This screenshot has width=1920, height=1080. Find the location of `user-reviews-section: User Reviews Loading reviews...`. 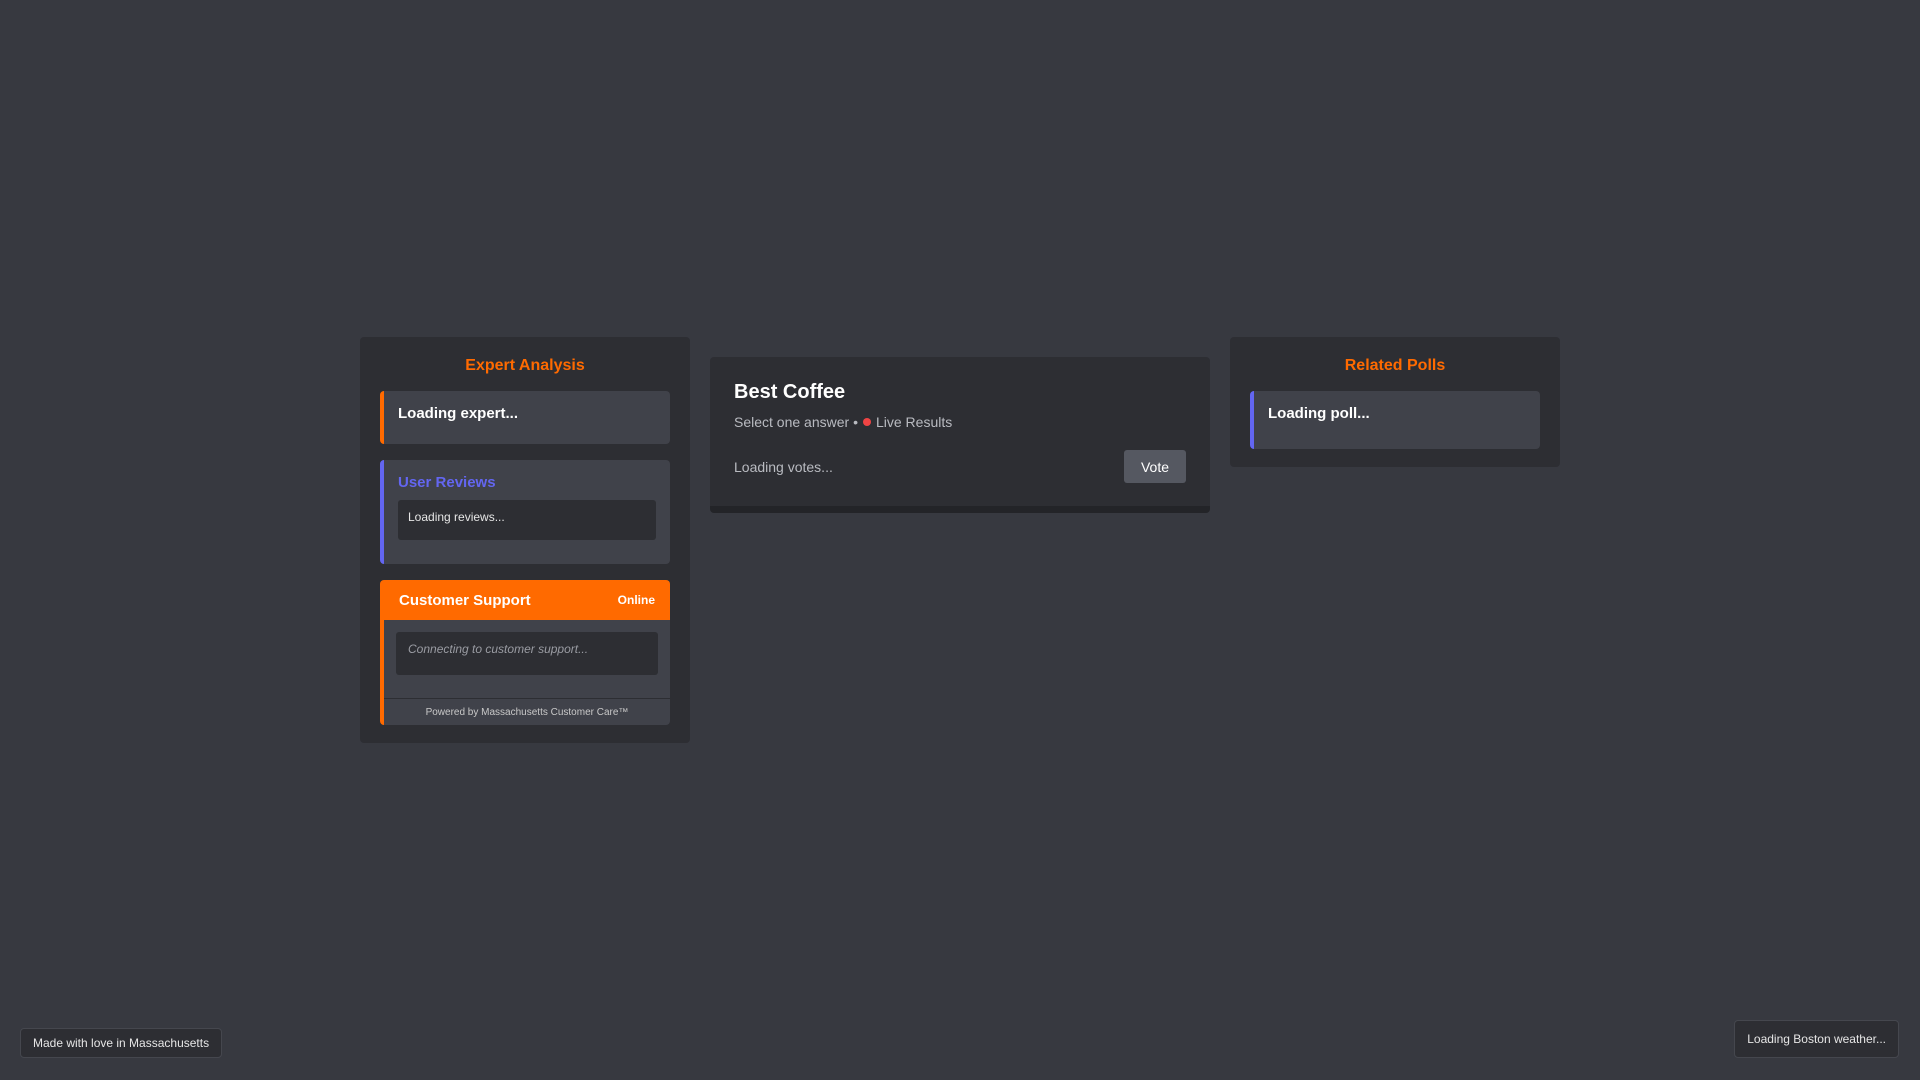

user-reviews-section: User Reviews Loading reviews... is located at coordinates (525, 512).